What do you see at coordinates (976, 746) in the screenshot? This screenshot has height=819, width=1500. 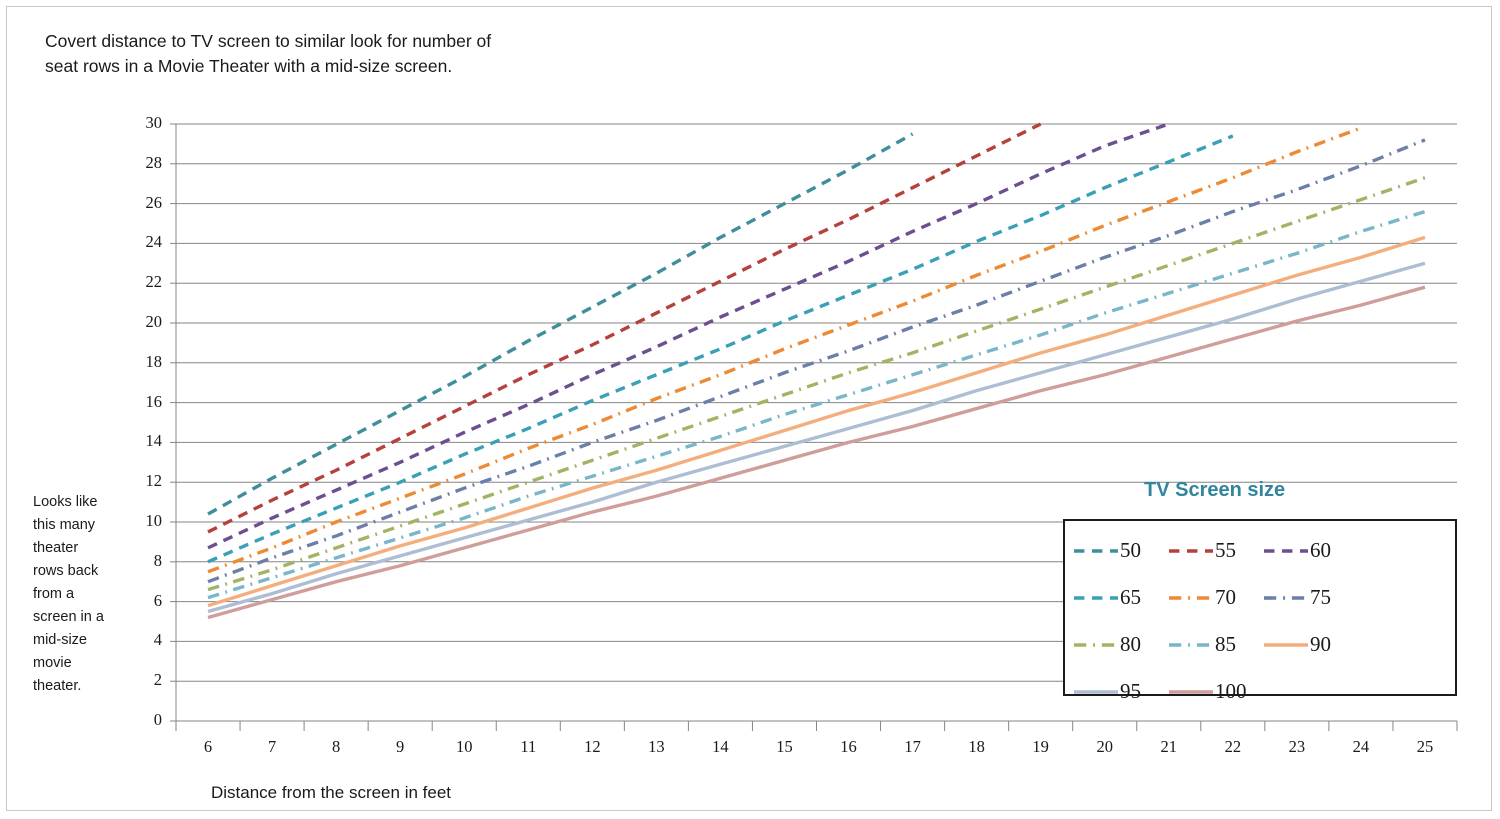 I see `x-tick-label: 18` at bounding box center [976, 746].